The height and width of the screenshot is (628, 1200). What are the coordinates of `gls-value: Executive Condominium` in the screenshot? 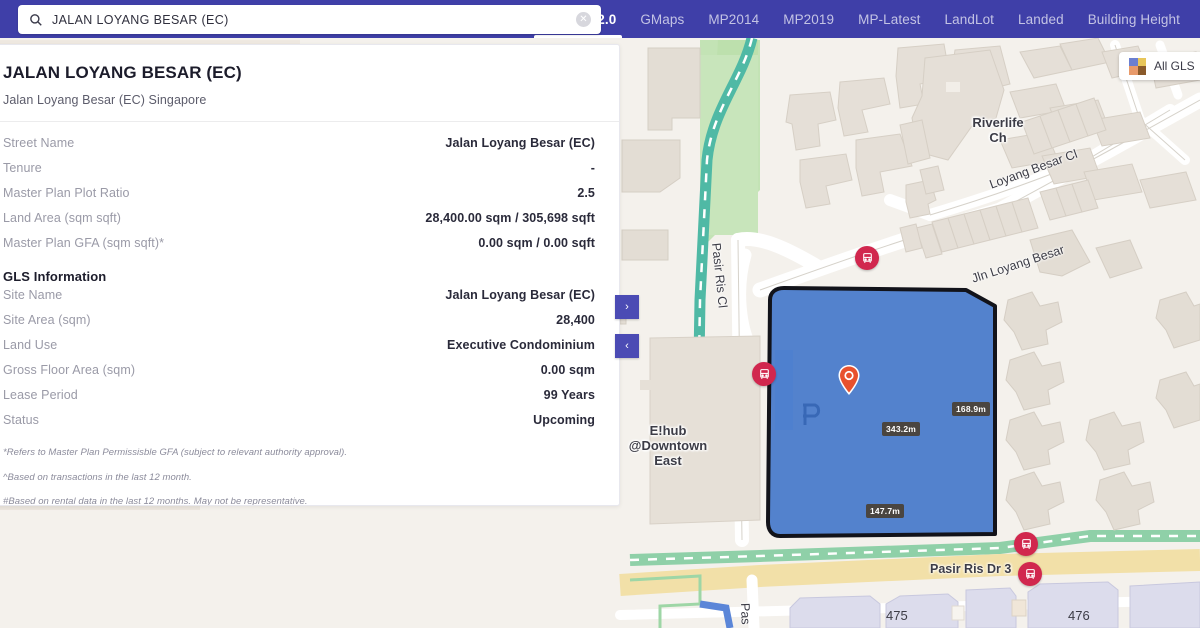 It's located at (521, 345).